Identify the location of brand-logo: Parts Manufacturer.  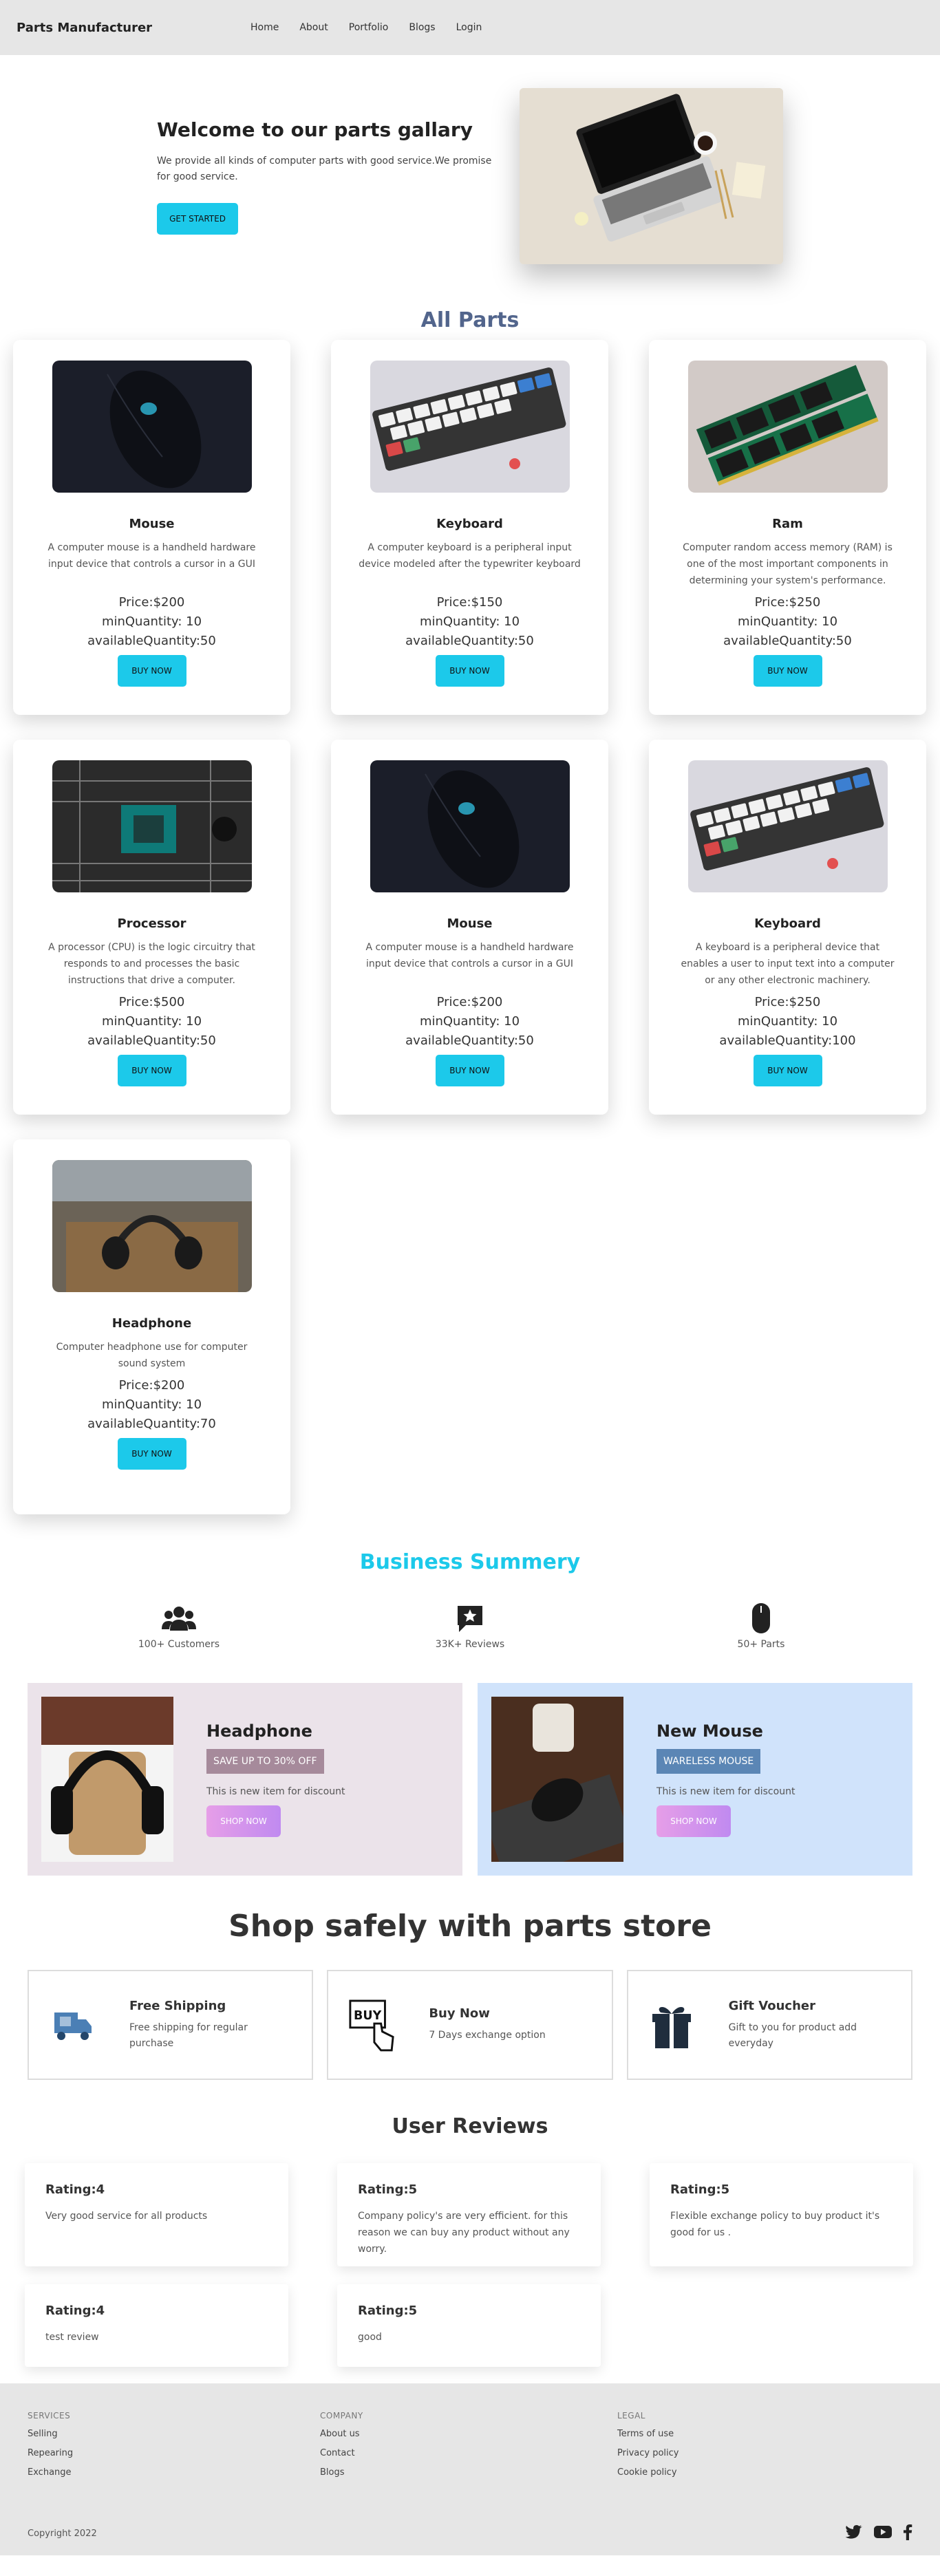
(133, 28).